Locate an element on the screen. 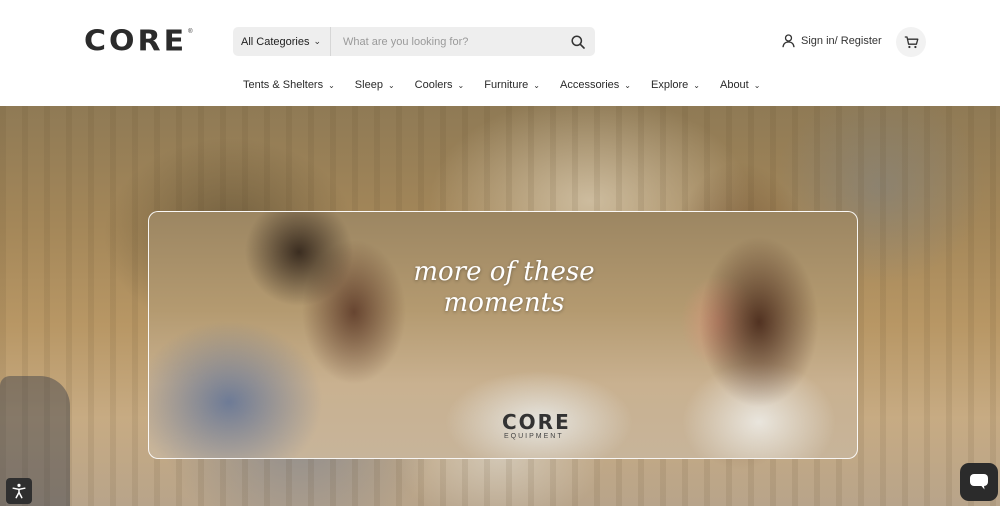  search-icon is located at coordinates (578, 41).